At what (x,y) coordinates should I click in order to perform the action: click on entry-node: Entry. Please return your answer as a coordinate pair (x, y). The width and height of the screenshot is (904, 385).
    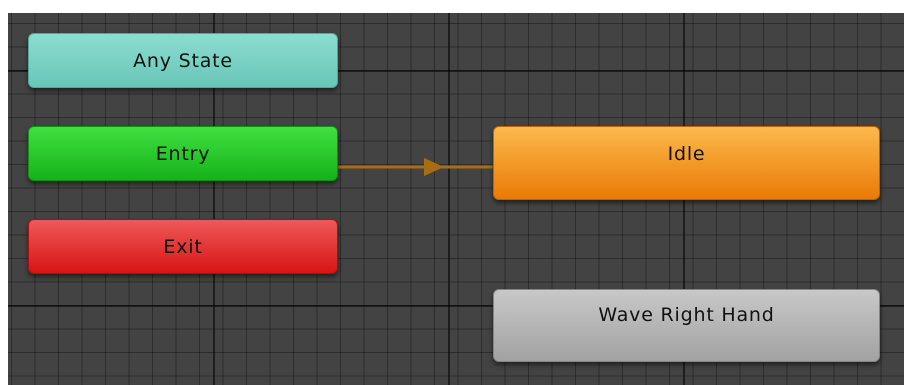
    Looking at the image, I should click on (183, 153).